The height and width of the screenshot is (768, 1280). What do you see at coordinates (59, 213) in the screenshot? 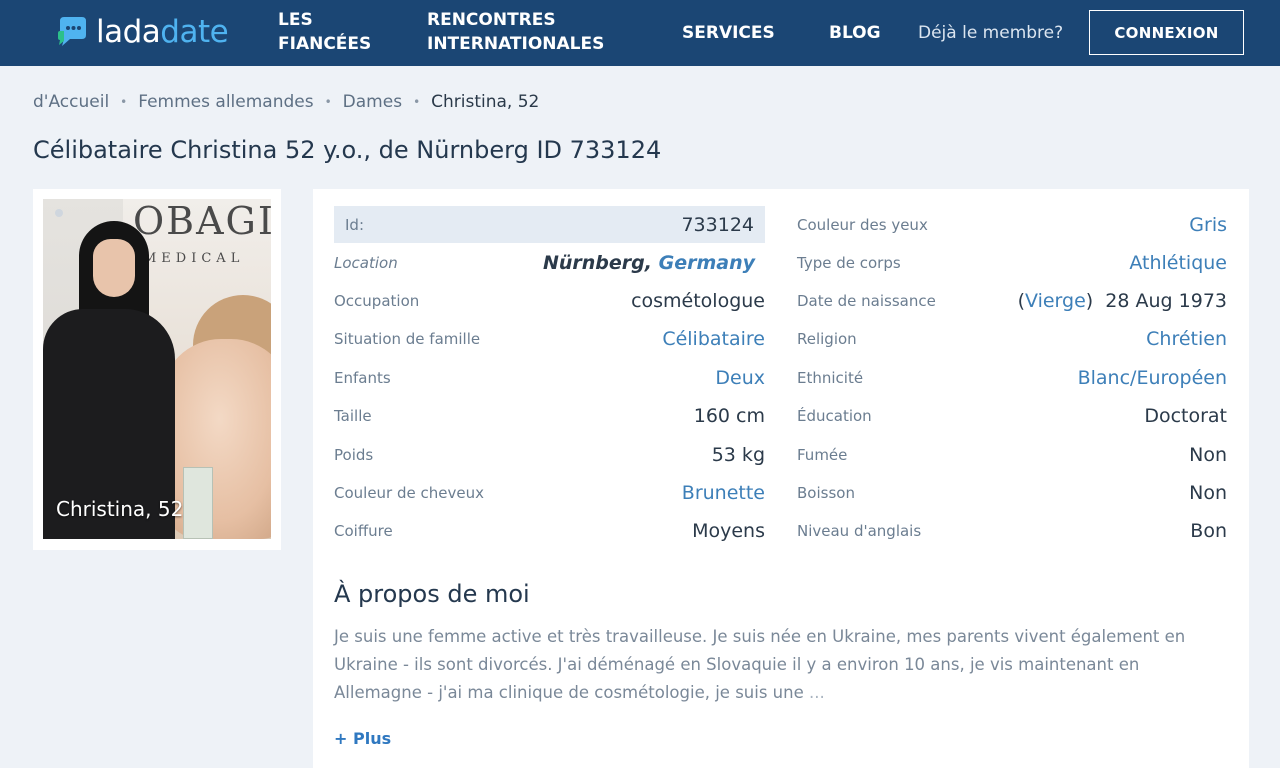
I see `photo-indicator-dot` at bounding box center [59, 213].